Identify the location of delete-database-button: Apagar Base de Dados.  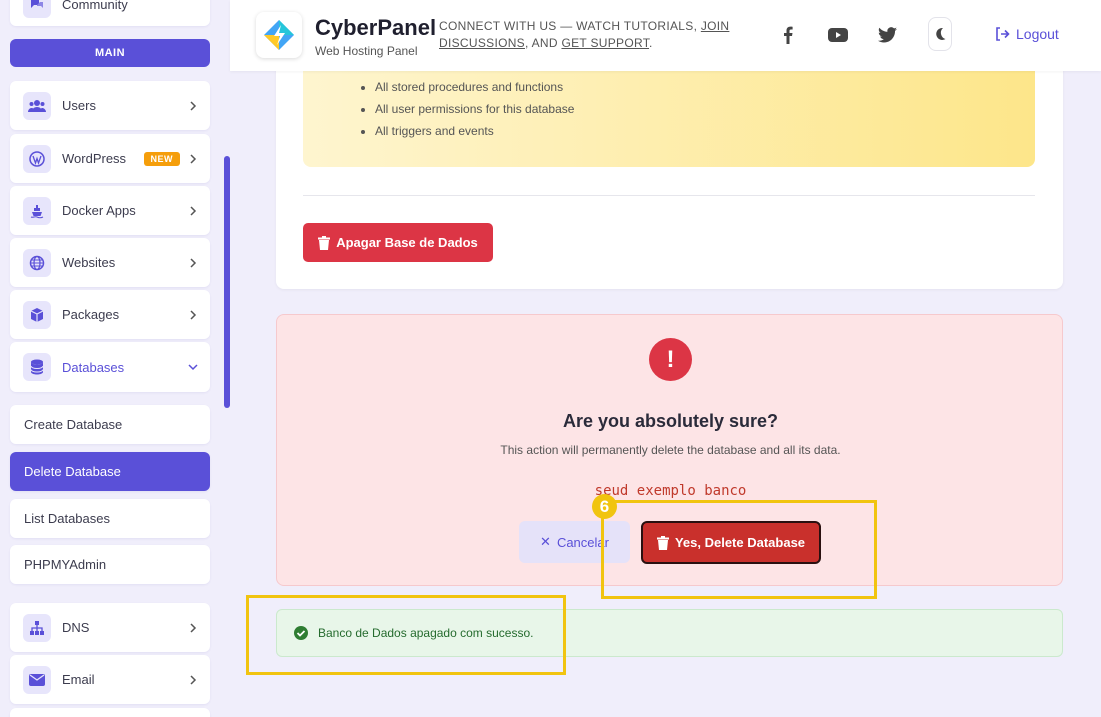
(398, 242).